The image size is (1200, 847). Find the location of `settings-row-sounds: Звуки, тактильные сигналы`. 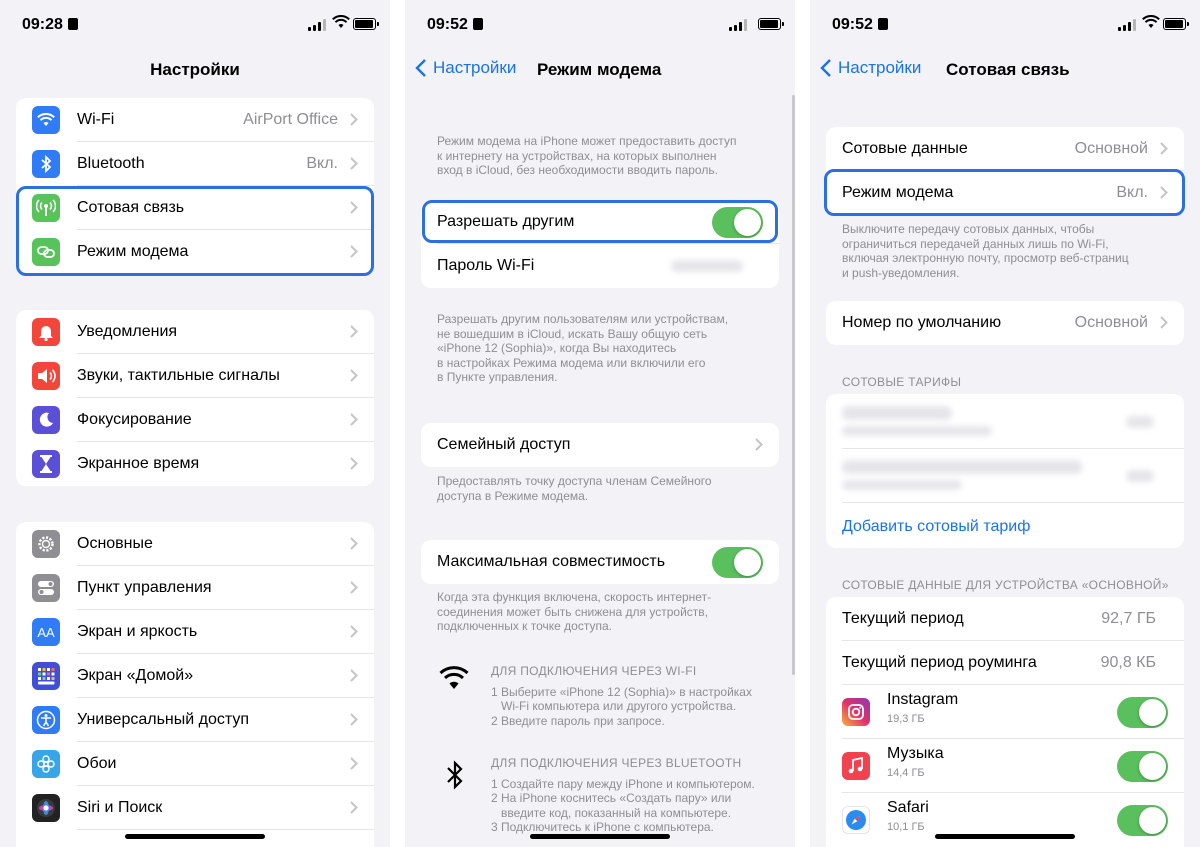

settings-row-sounds: Звуки, тактильные сигналы is located at coordinates (195, 376).